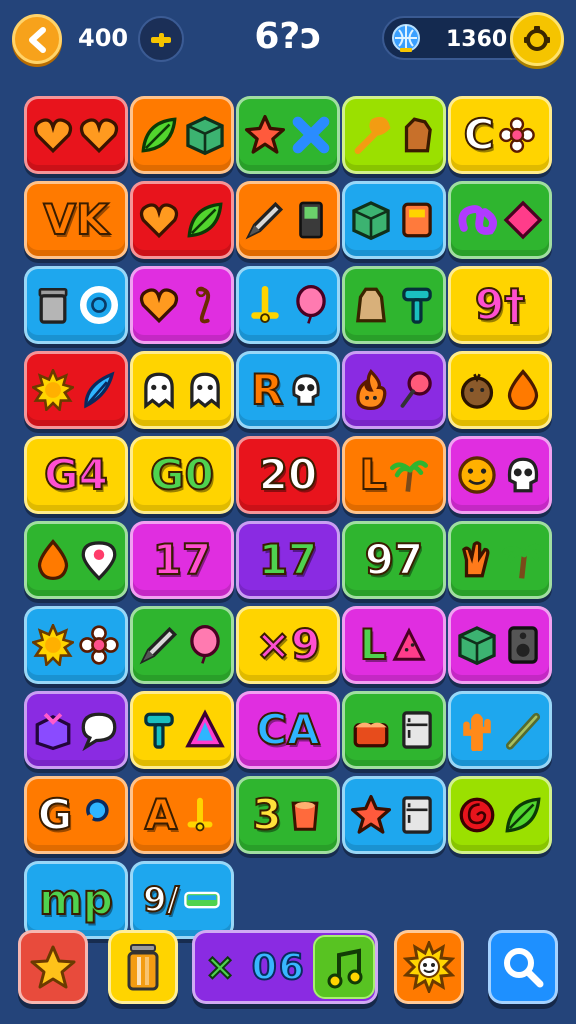  Describe the element at coordinates (371, 221) in the screenshot. I see `cube-icon` at that location.